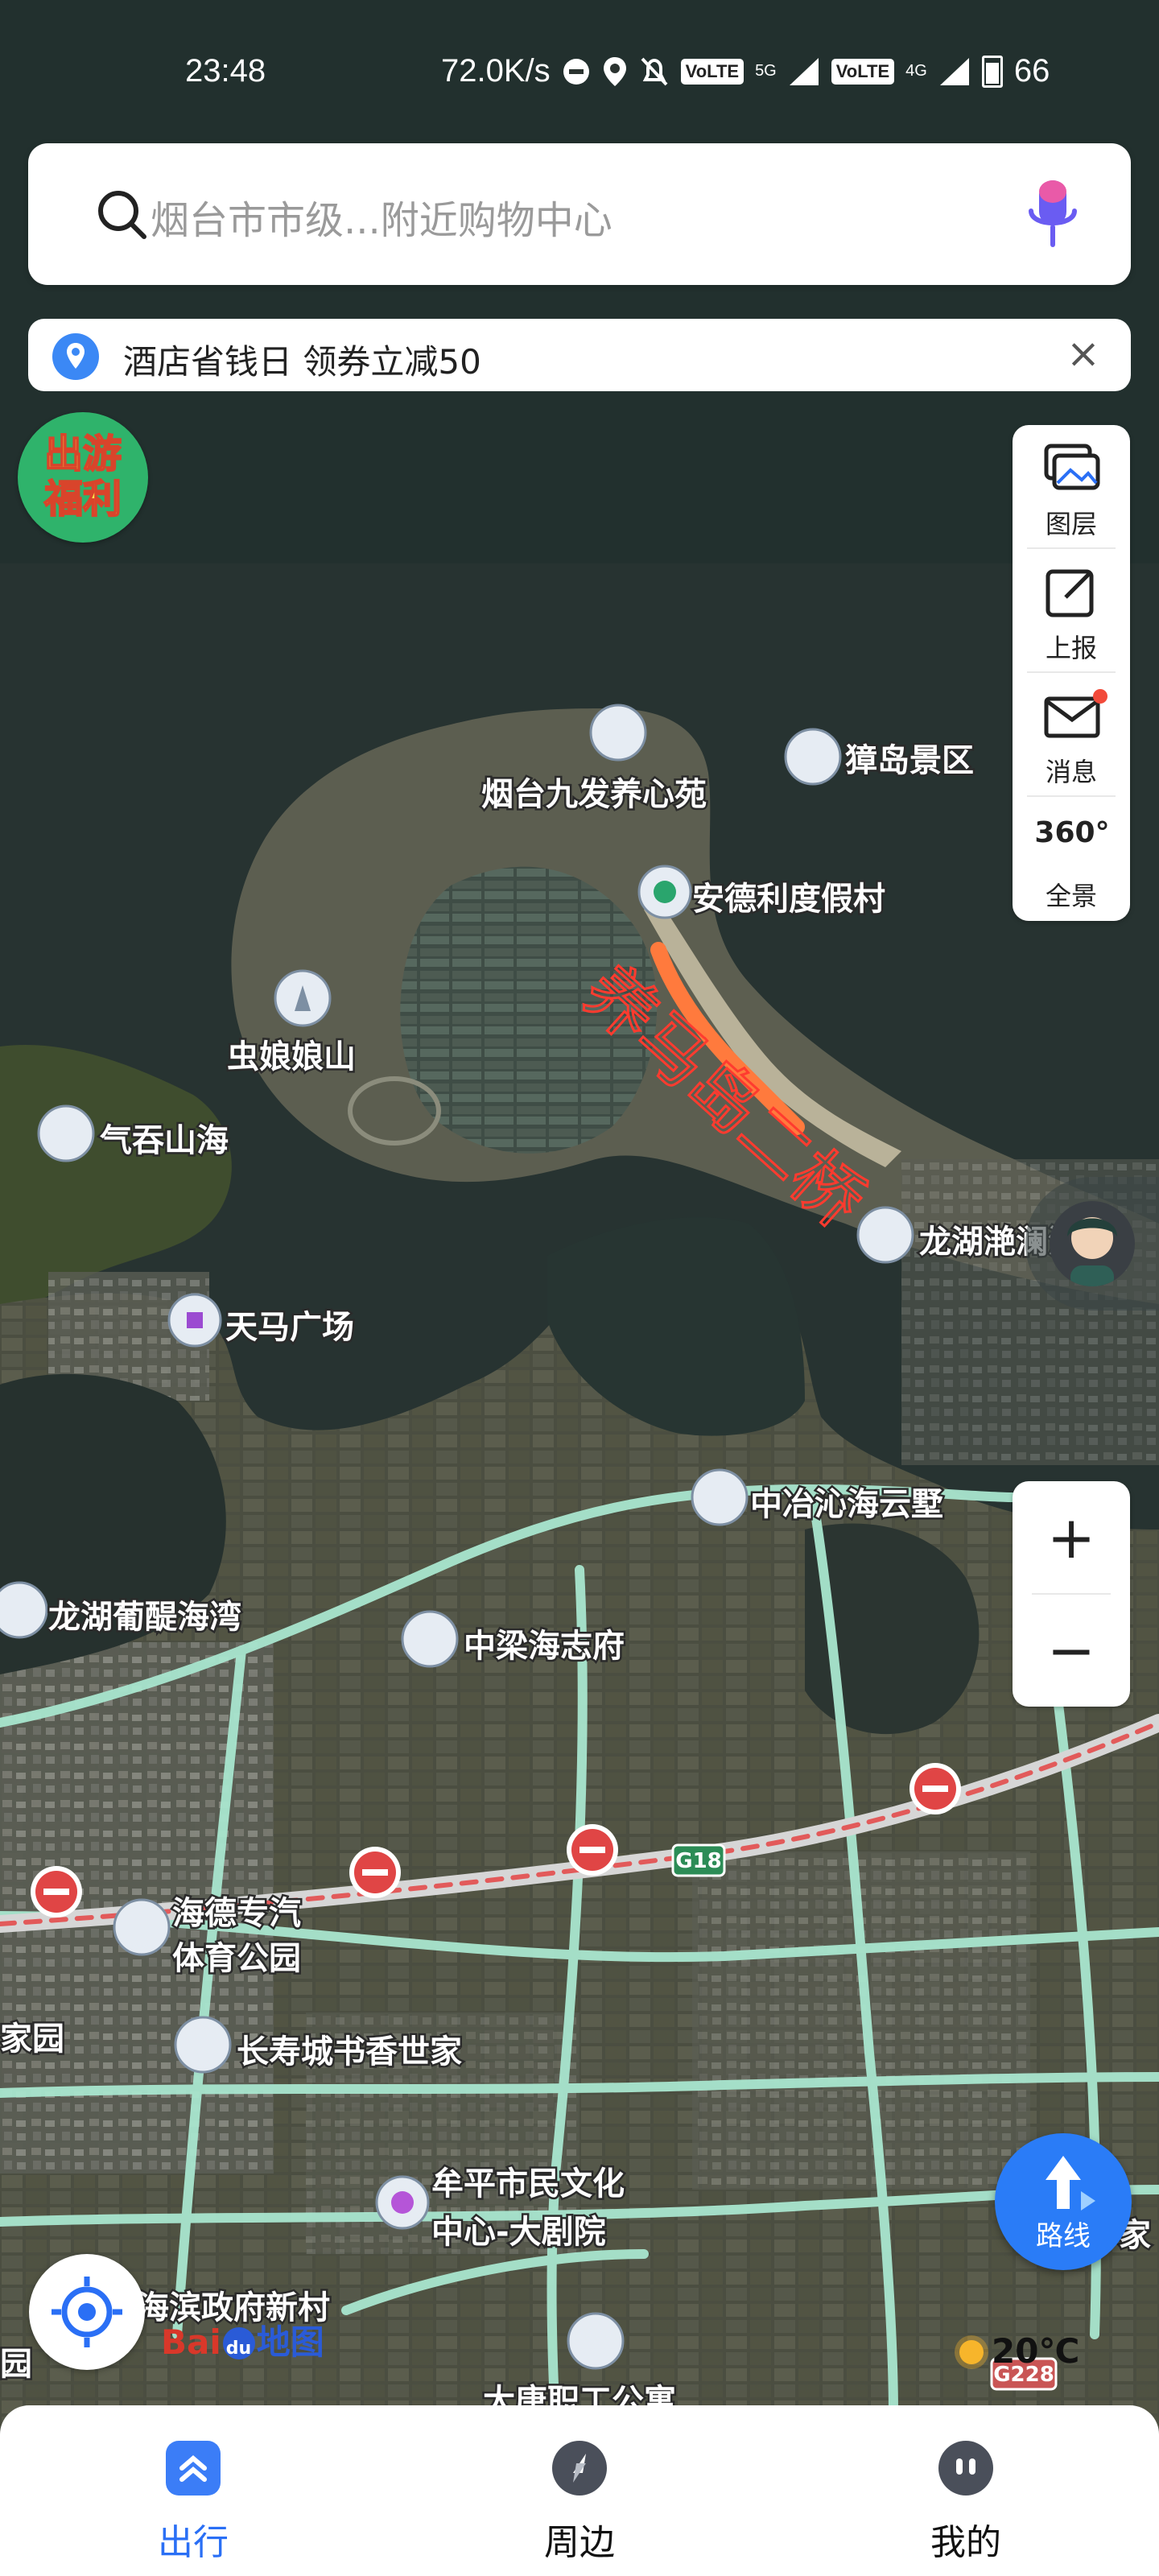  I want to click on tab-label: 周边, so click(579, 2542).